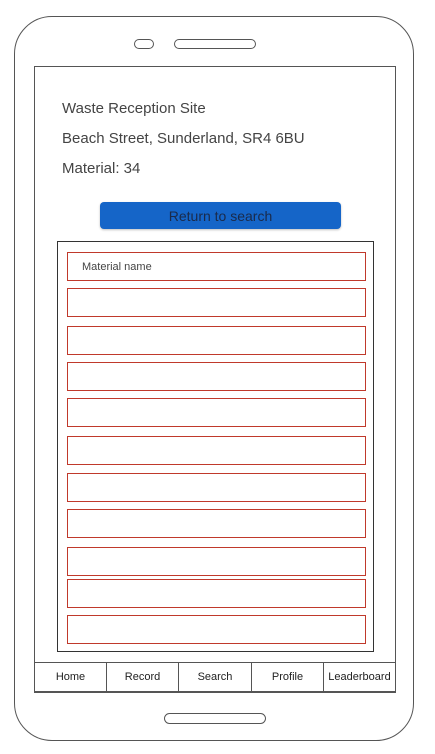  I want to click on site-material: Material: 34, so click(101, 168).